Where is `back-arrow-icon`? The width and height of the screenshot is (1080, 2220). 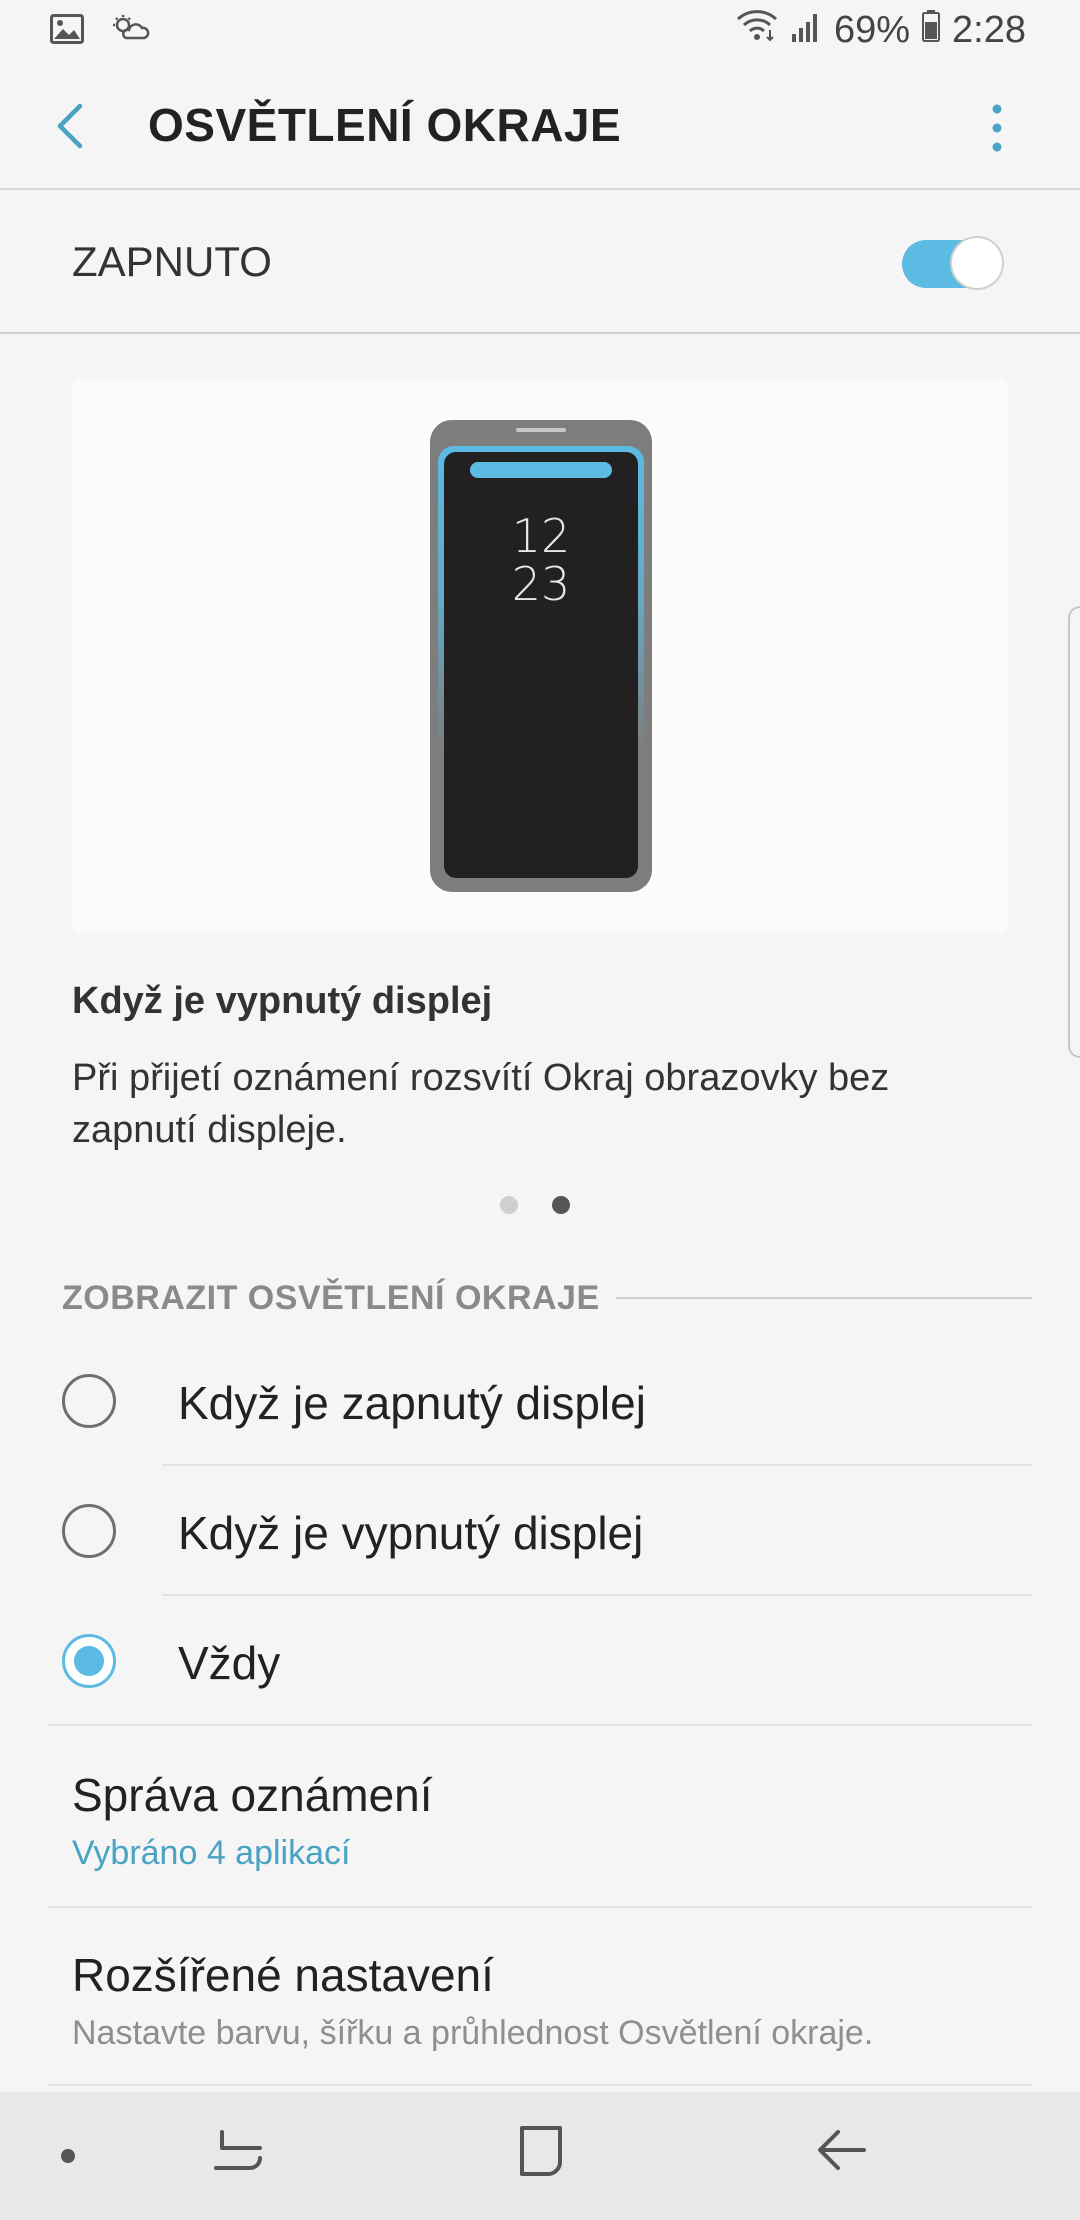
back-arrow-icon is located at coordinates (70, 126).